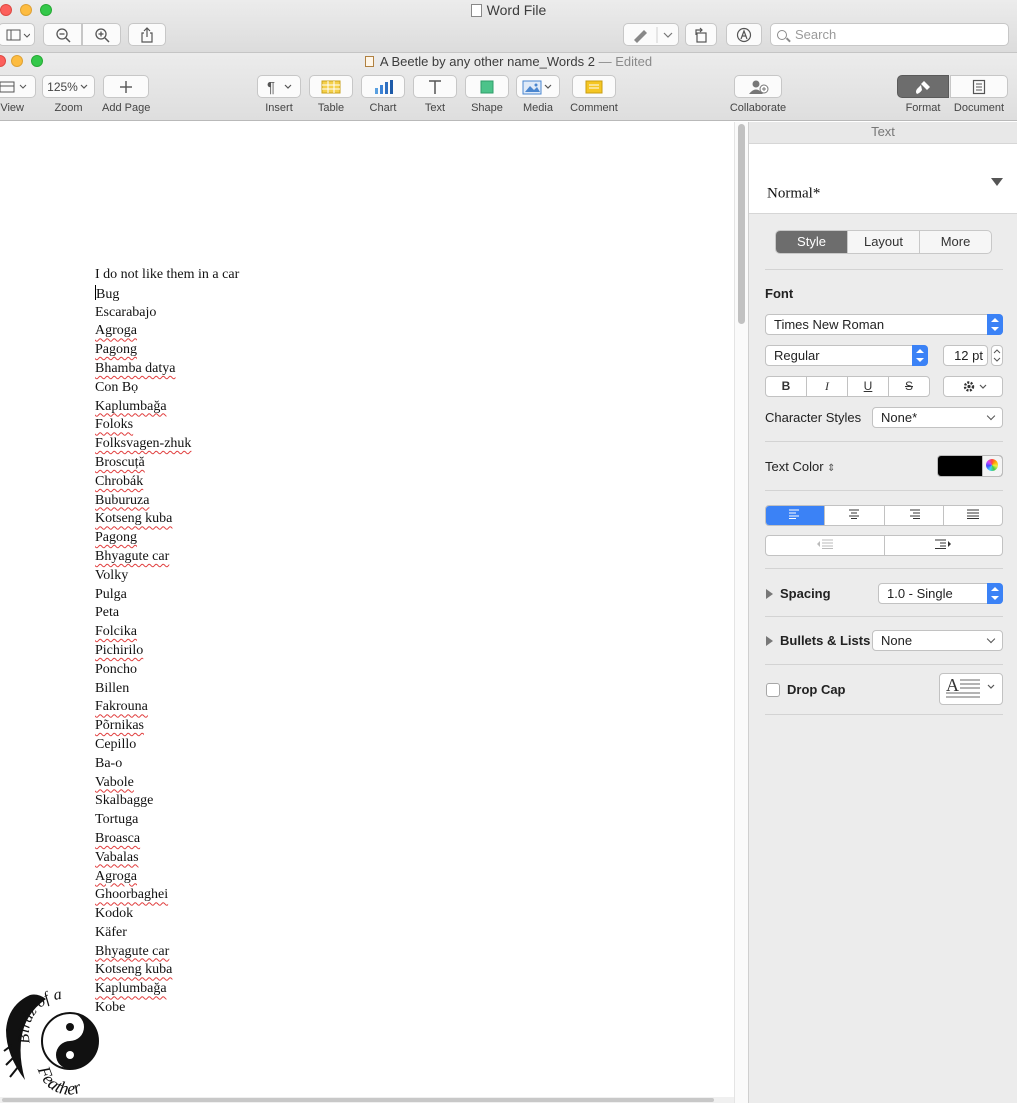  I want to click on font-family-select: Times New Roman, so click(884, 324).